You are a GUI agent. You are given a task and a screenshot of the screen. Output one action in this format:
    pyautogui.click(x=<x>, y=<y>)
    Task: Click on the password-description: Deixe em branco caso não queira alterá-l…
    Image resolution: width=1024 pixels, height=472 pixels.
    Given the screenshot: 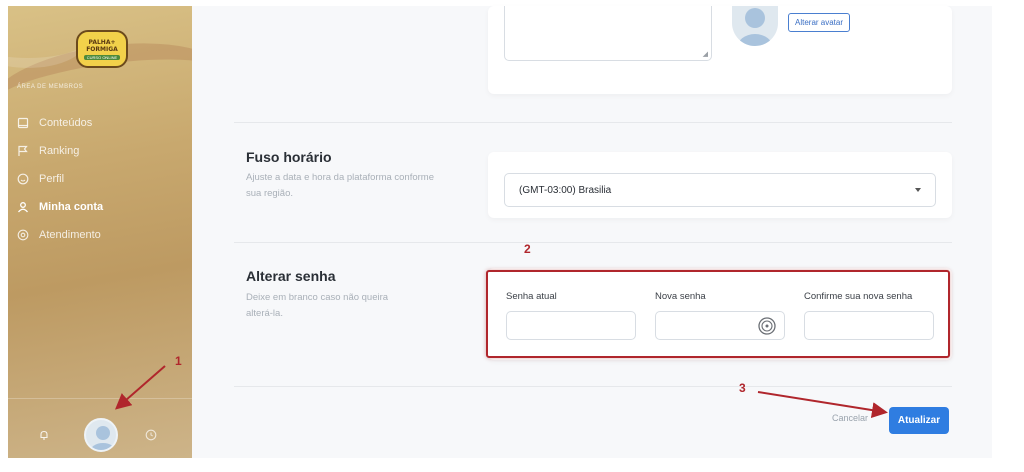 What is the action you would take?
    pyautogui.click(x=317, y=305)
    